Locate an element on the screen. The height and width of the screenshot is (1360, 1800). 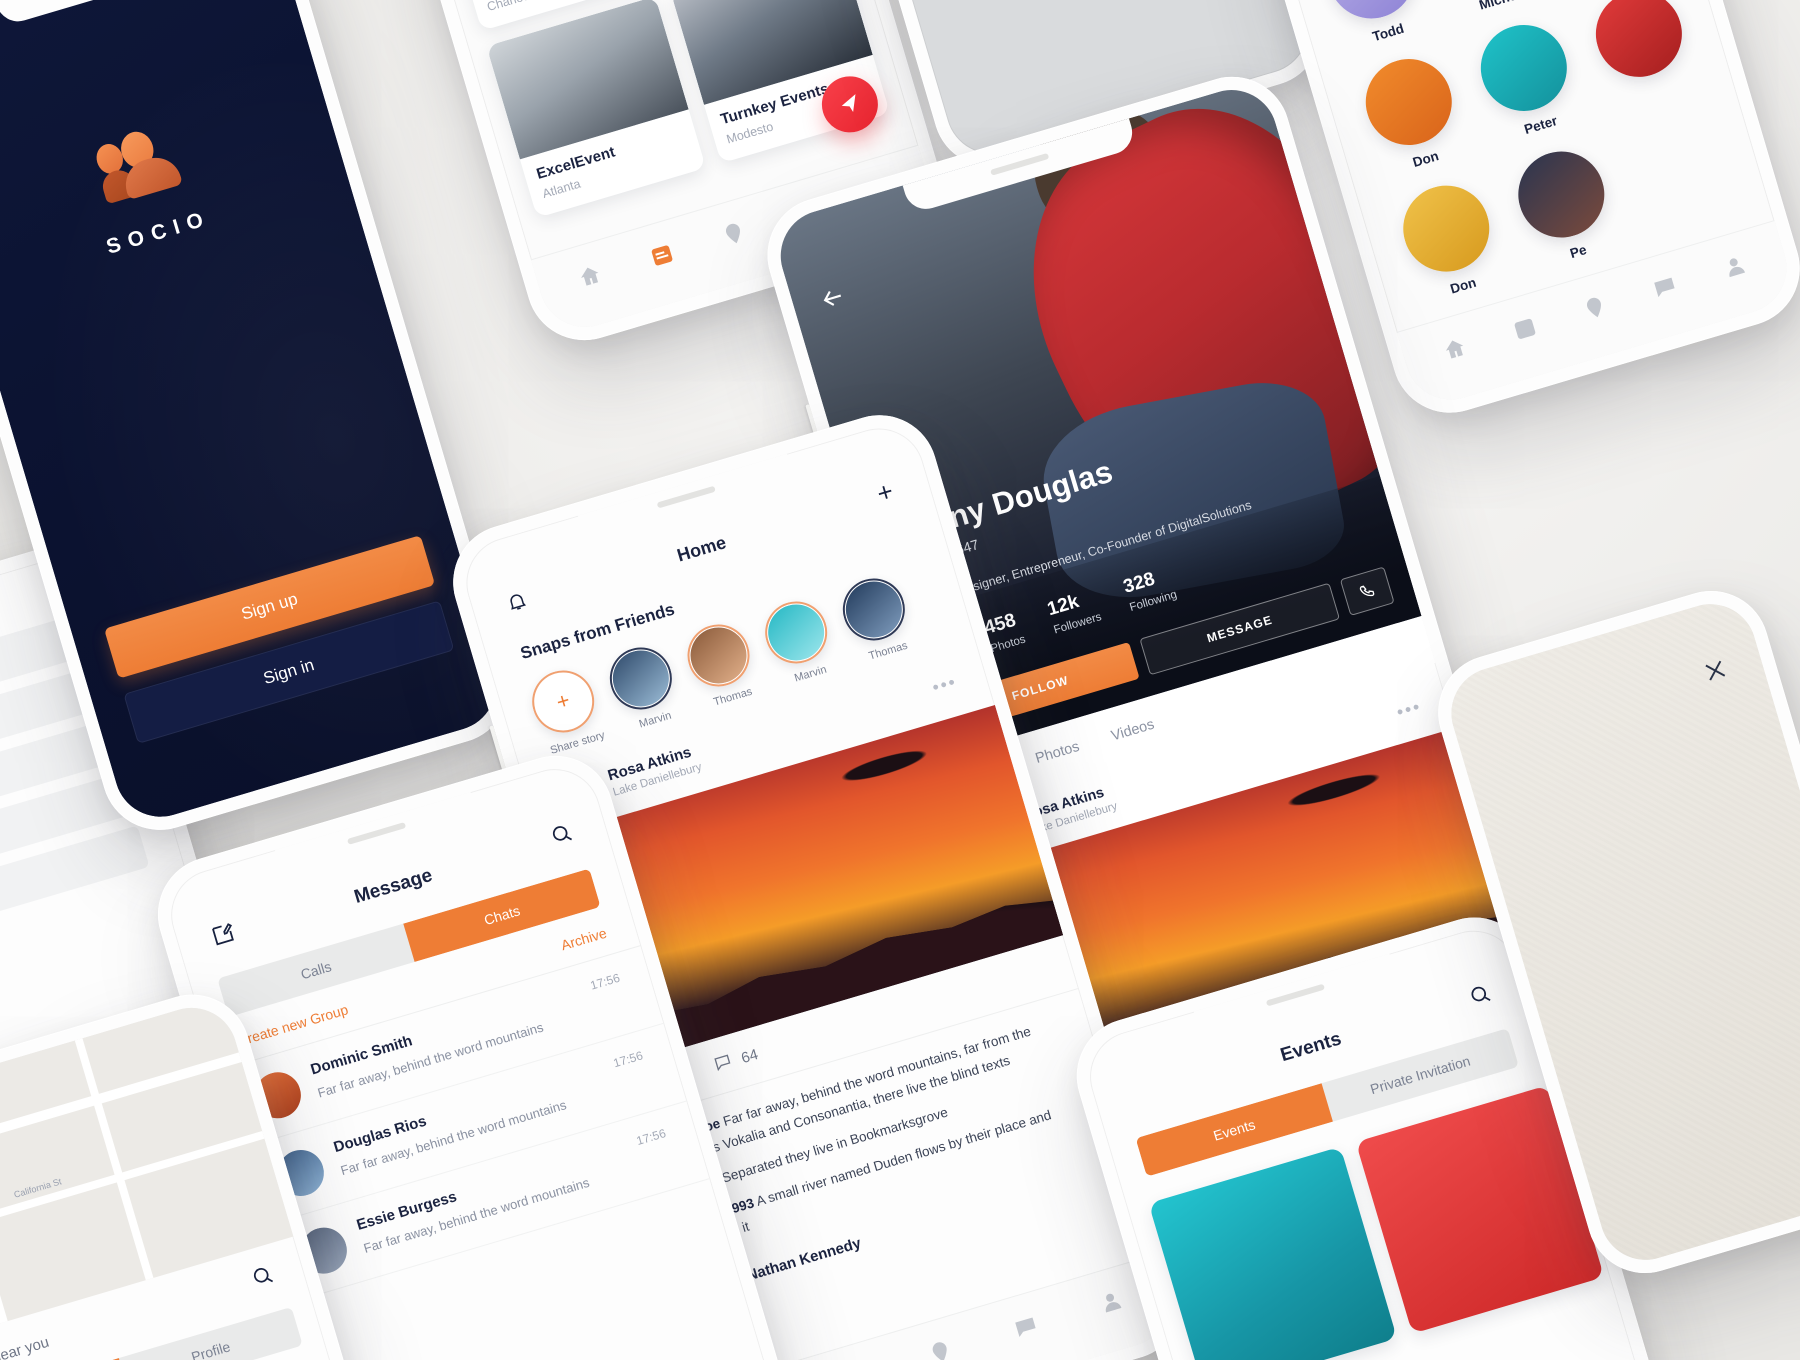
friend-cell: Todd is located at coordinates (1374, 27).